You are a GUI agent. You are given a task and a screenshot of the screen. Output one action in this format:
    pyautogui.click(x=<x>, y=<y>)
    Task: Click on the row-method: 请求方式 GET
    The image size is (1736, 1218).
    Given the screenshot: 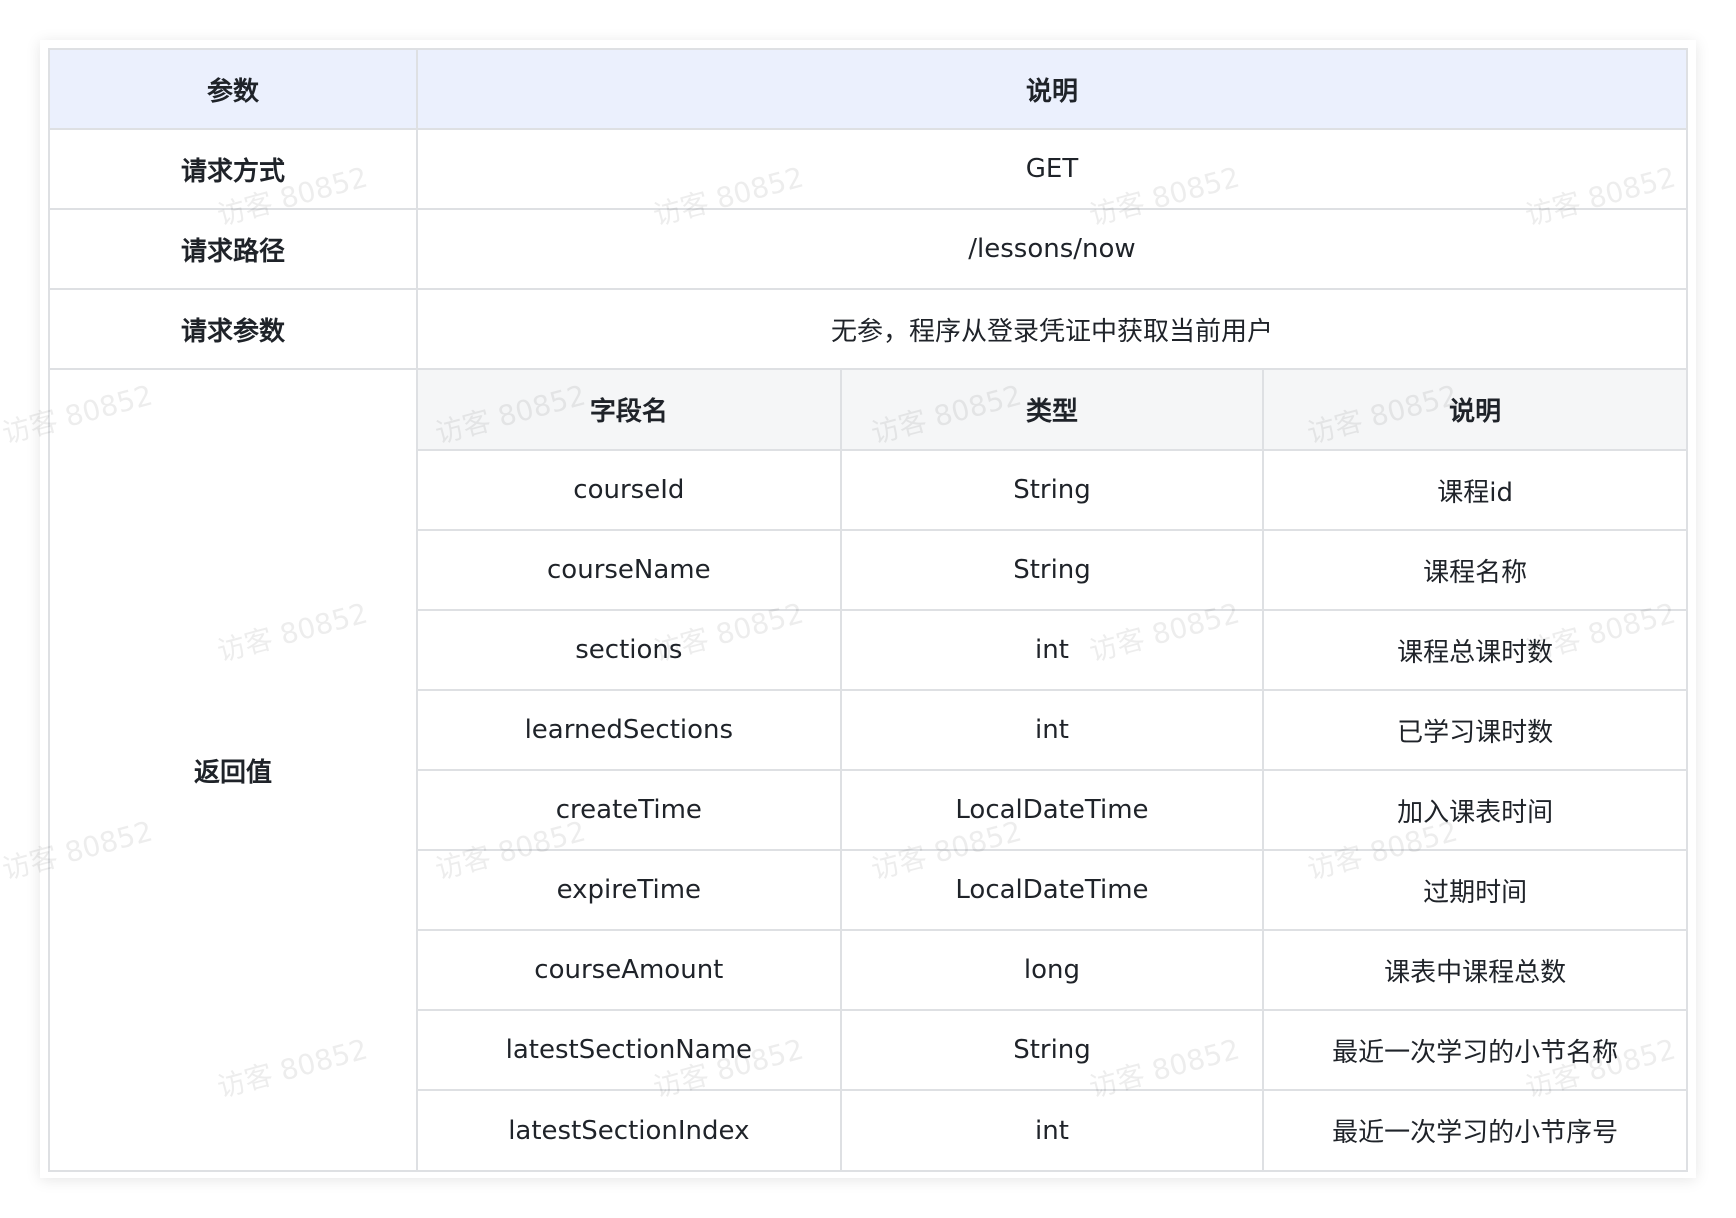 What is the action you would take?
    pyautogui.click(x=868, y=169)
    